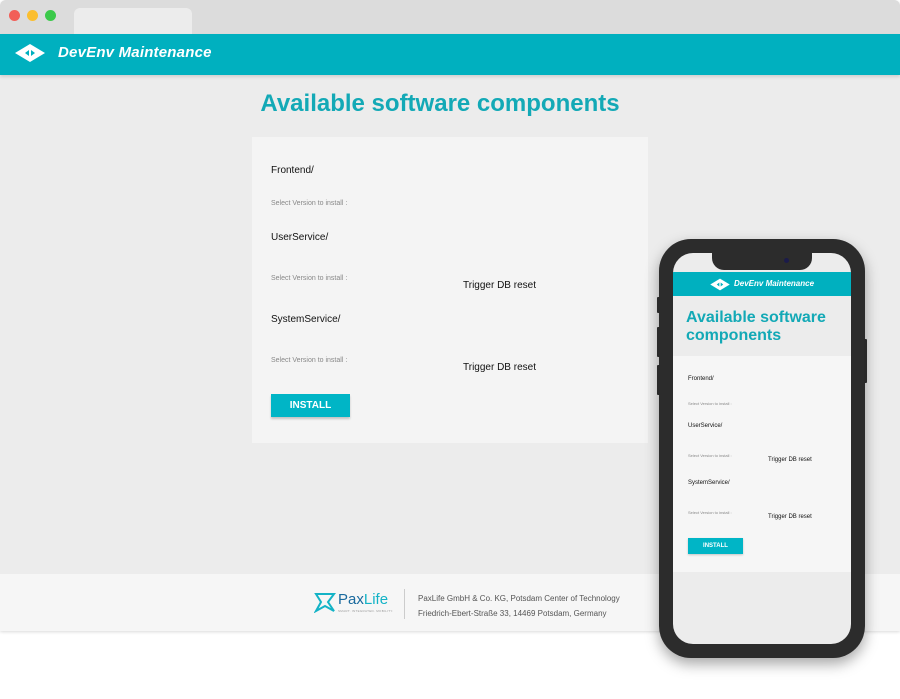  What do you see at coordinates (14, 15) in the screenshot?
I see `close-window-button` at bounding box center [14, 15].